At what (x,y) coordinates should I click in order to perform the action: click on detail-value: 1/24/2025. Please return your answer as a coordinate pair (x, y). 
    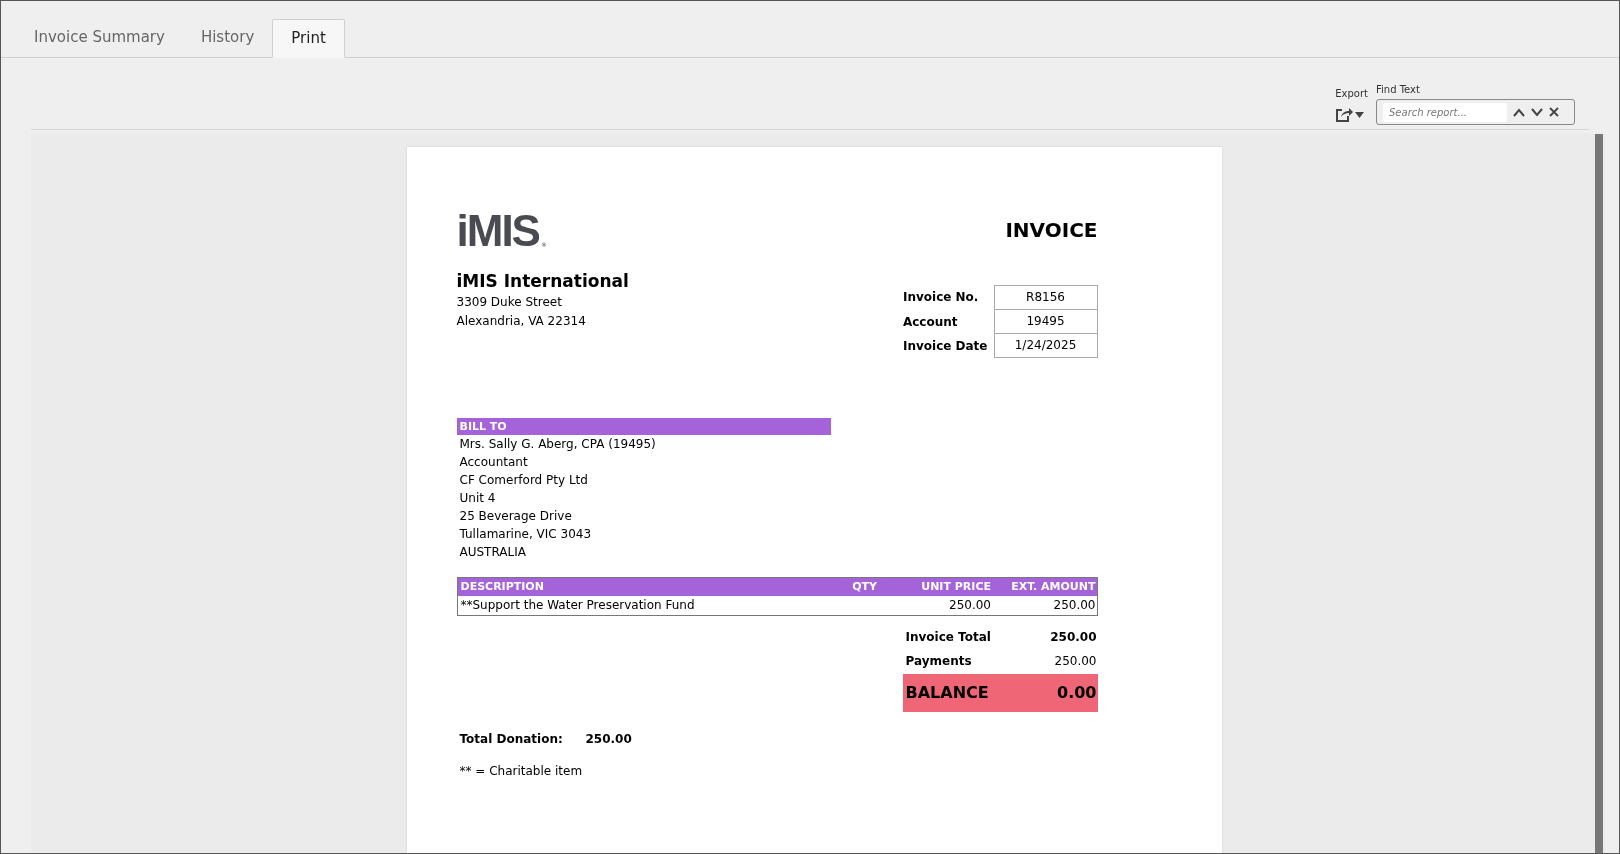
    Looking at the image, I should click on (1045, 346).